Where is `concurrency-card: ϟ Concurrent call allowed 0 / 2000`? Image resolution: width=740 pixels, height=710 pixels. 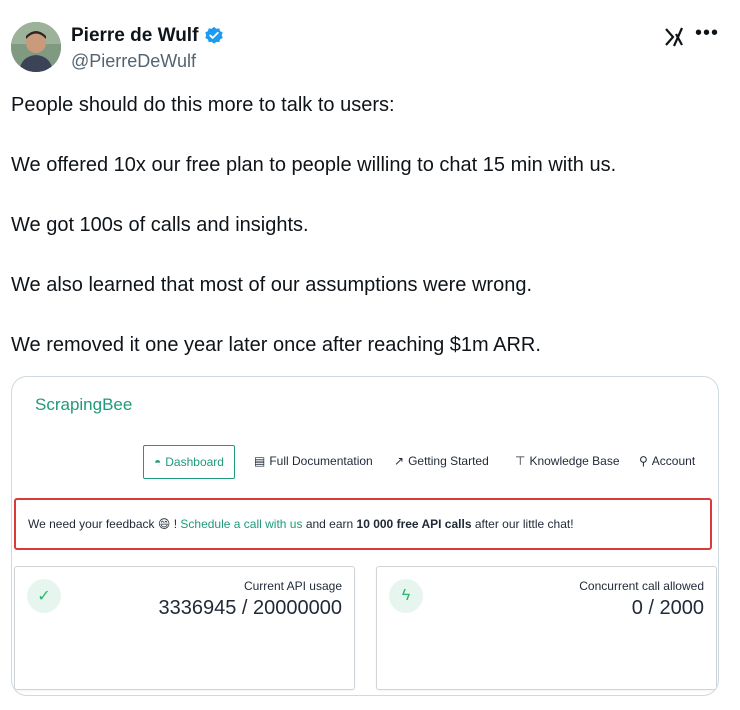
concurrency-card: ϟ Concurrent call allowed 0 / 2000 is located at coordinates (546, 628).